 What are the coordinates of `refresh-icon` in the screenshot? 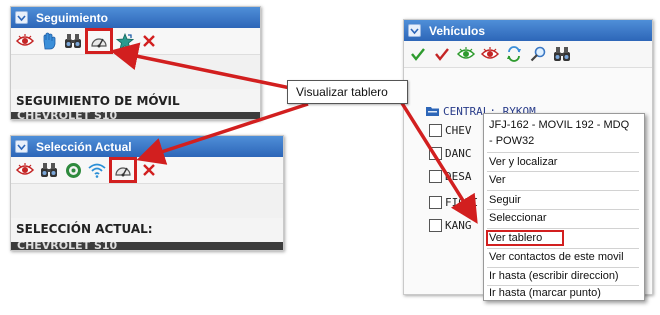 It's located at (514, 54).